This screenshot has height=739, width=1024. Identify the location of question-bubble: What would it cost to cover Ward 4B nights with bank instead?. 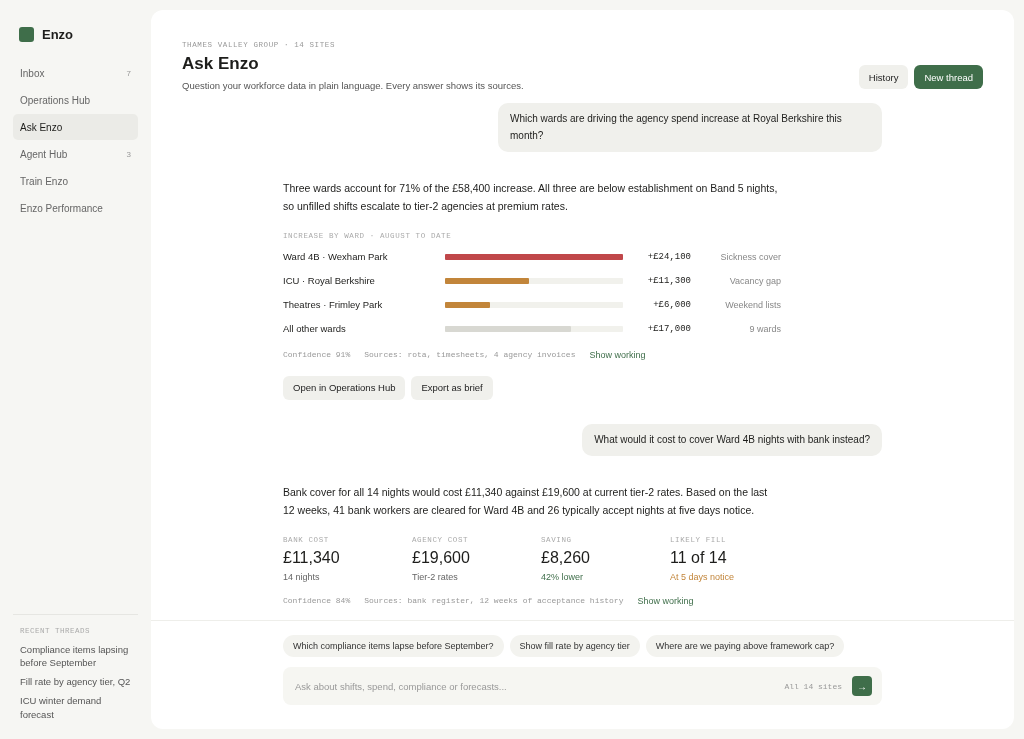
(732, 440).